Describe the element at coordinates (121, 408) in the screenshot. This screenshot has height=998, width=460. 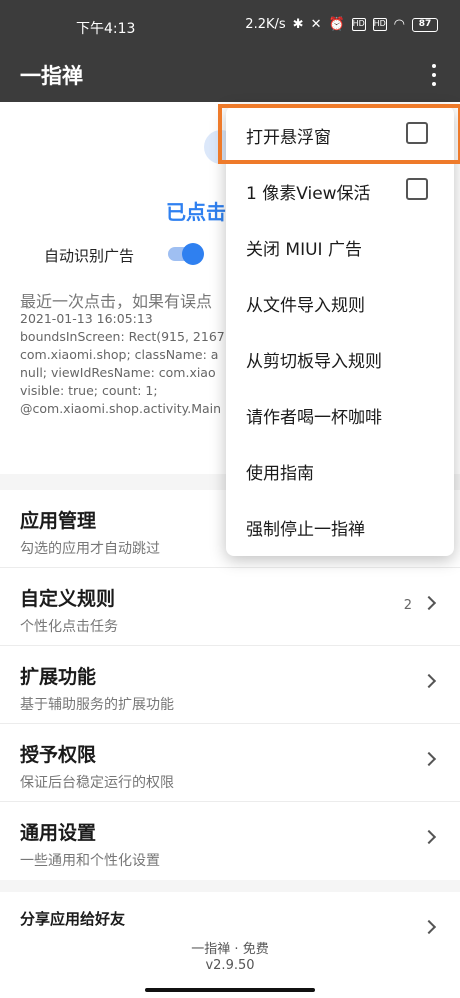
I see `log-line: @com.xiaomi.shop.activity.Main` at that location.